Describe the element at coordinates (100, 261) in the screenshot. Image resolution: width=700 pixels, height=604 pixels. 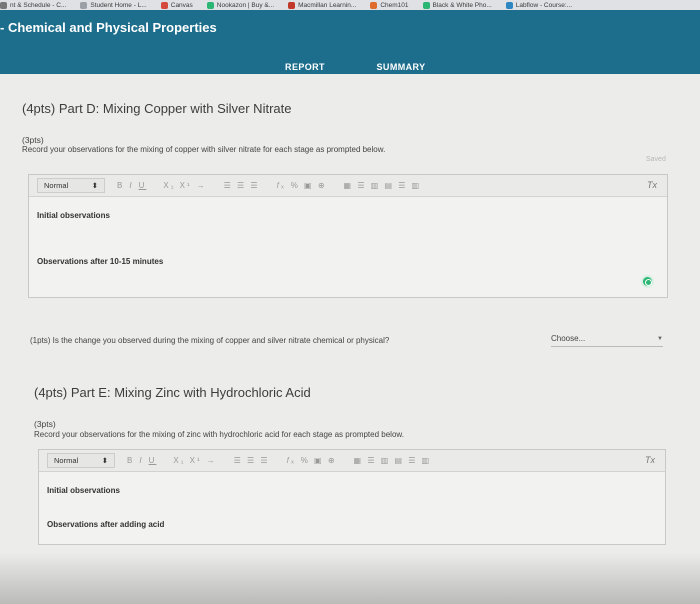
I see `editor-line: Observations after 10-15 minutes` at that location.